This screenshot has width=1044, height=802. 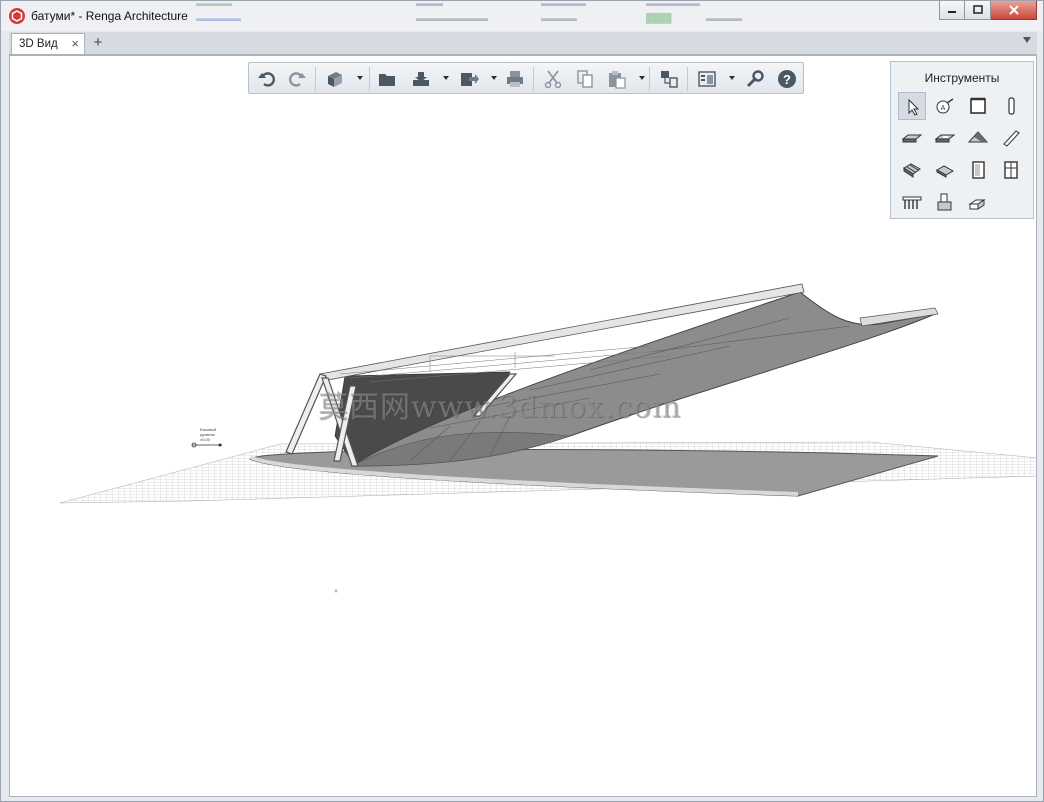 I want to click on tool-stair, so click(x=912, y=170).